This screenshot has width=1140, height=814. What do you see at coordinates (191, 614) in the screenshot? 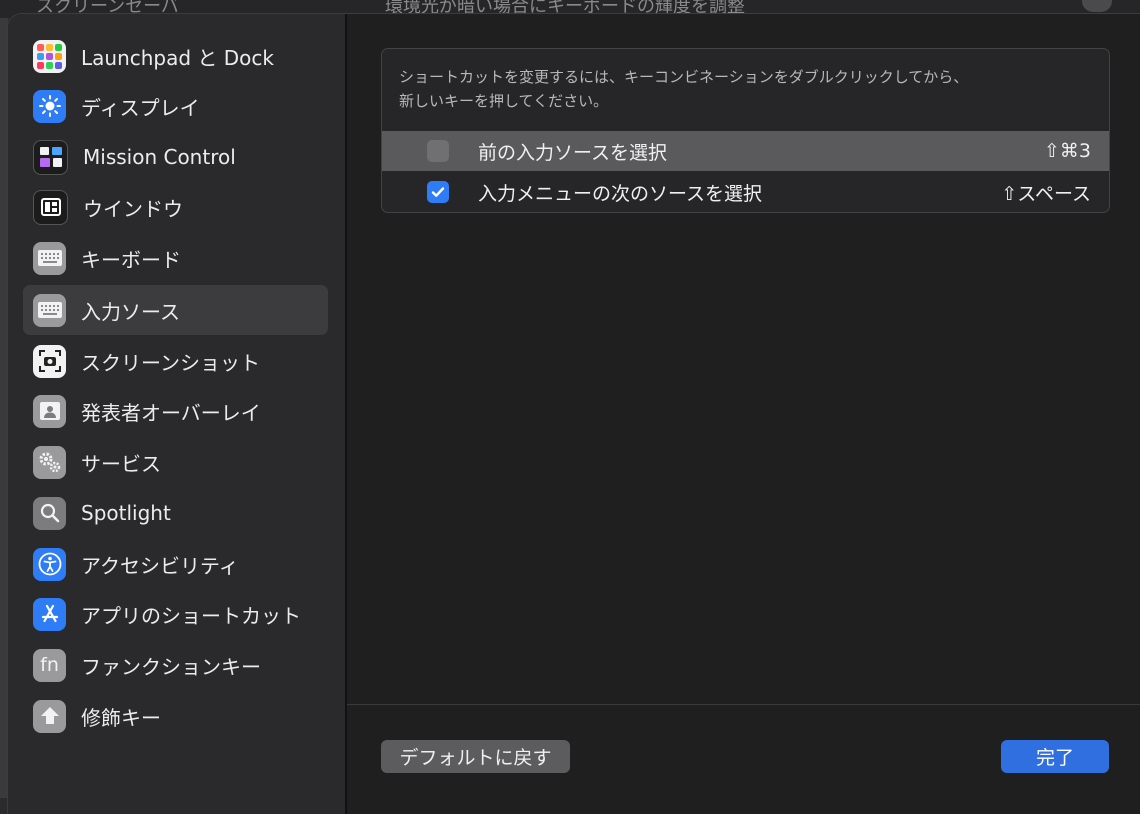
I see `sidebar-item-label: アプリのショートカット` at bounding box center [191, 614].